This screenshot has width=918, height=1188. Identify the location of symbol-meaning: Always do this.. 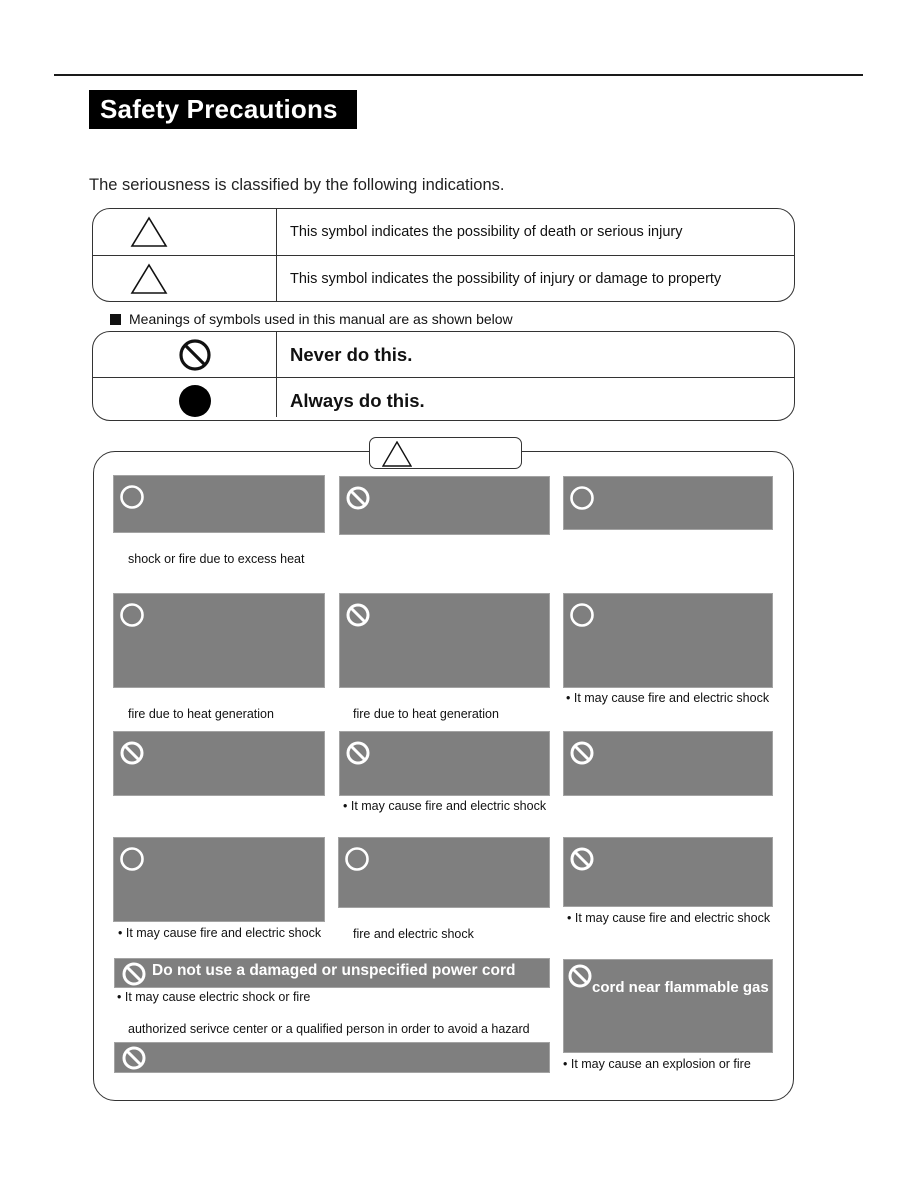
(357, 400).